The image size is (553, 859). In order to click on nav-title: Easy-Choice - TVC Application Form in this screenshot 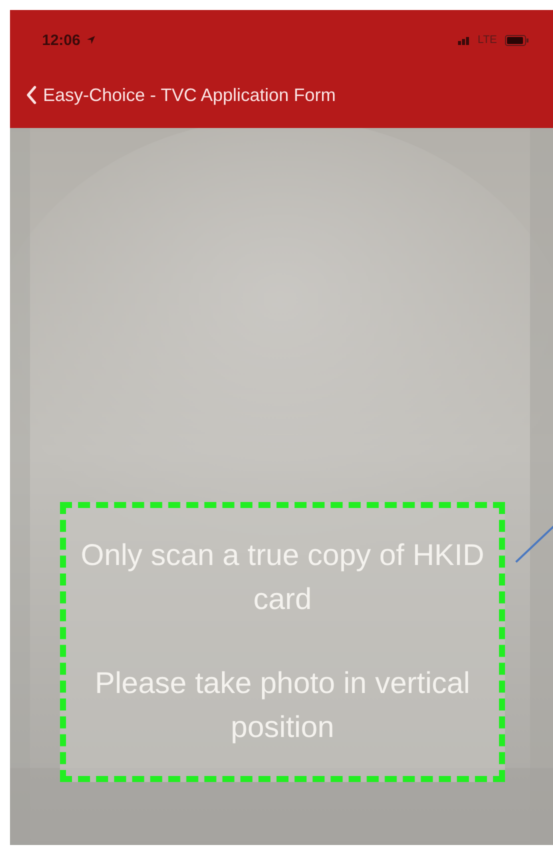, I will do `click(189, 95)`.